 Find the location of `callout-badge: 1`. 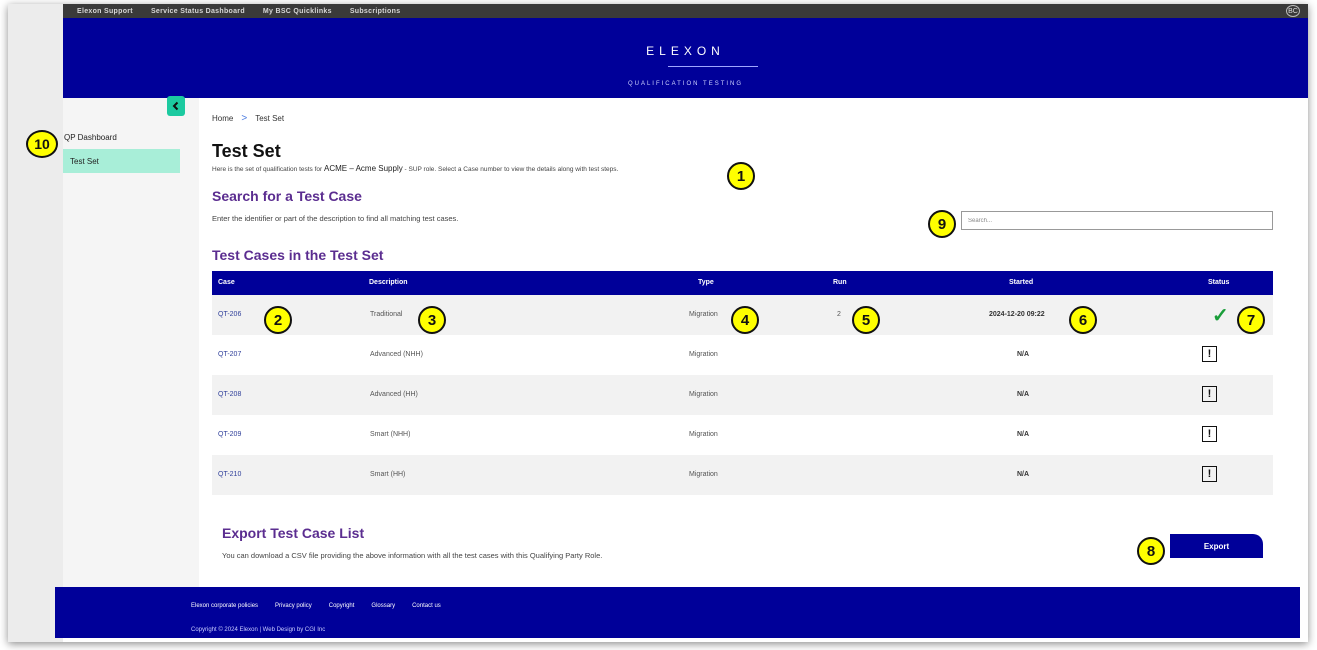

callout-badge: 1 is located at coordinates (741, 176).